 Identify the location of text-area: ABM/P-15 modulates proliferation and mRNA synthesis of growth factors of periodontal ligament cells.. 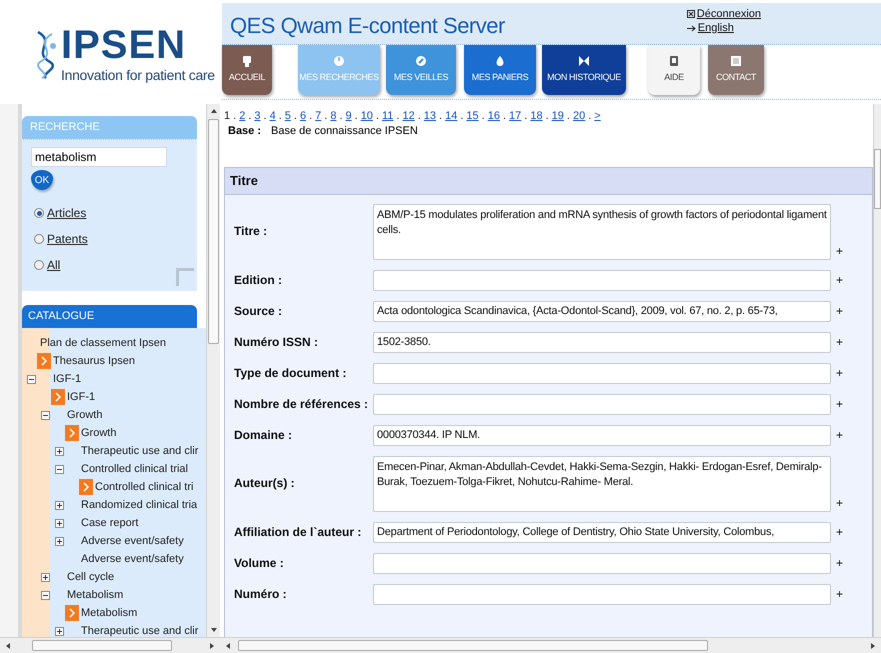
(602, 232).